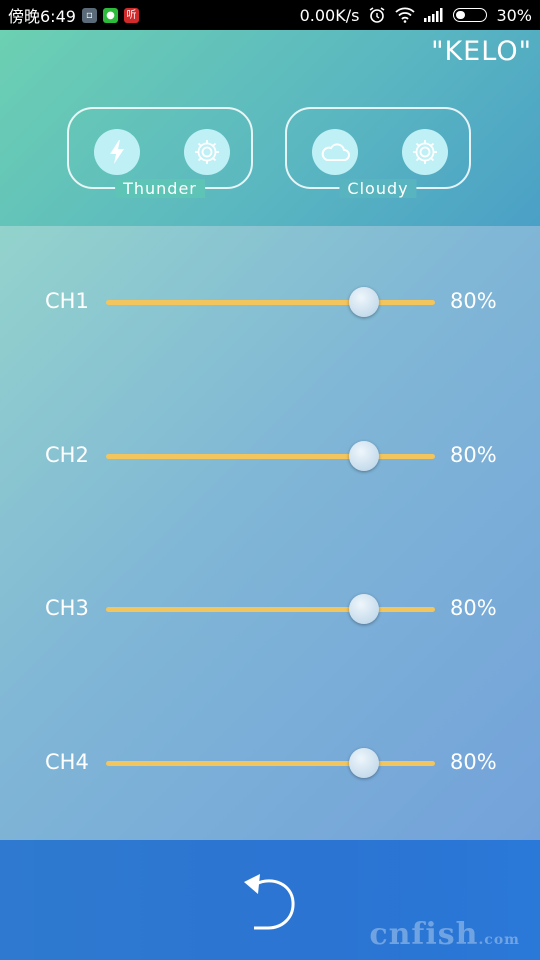 The width and height of the screenshot is (540, 960). I want to click on undo-button, so click(269, 901).